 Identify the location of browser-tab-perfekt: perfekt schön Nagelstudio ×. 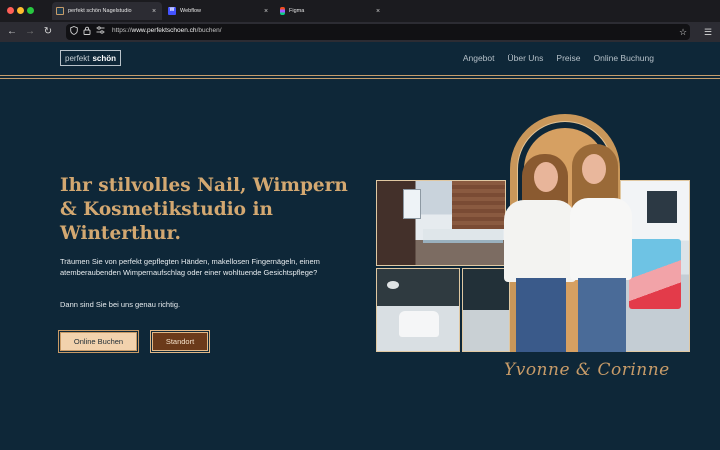
(107, 11).